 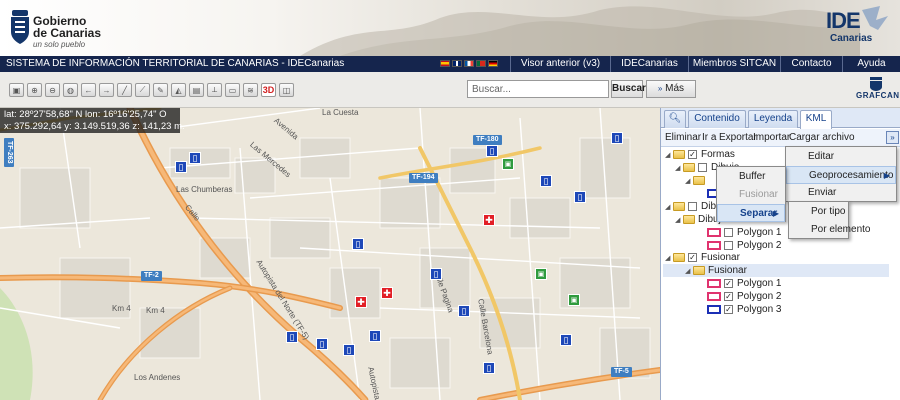 What do you see at coordinates (675, 119) in the screenshot?
I see `tab-search: 🔍︎` at bounding box center [675, 119].